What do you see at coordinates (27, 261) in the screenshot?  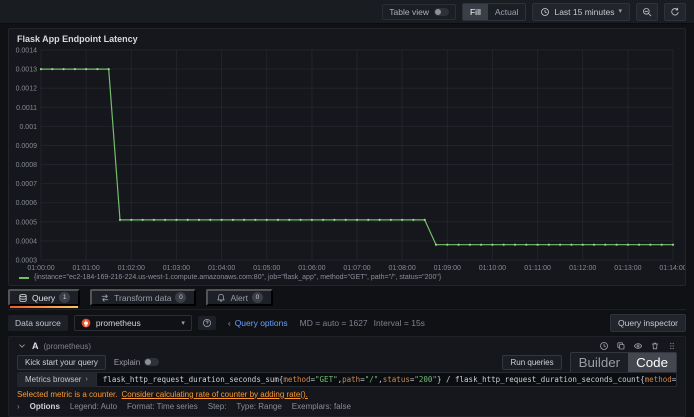 I see `svg-text: 0.0003` at bounding box center [27, 261].